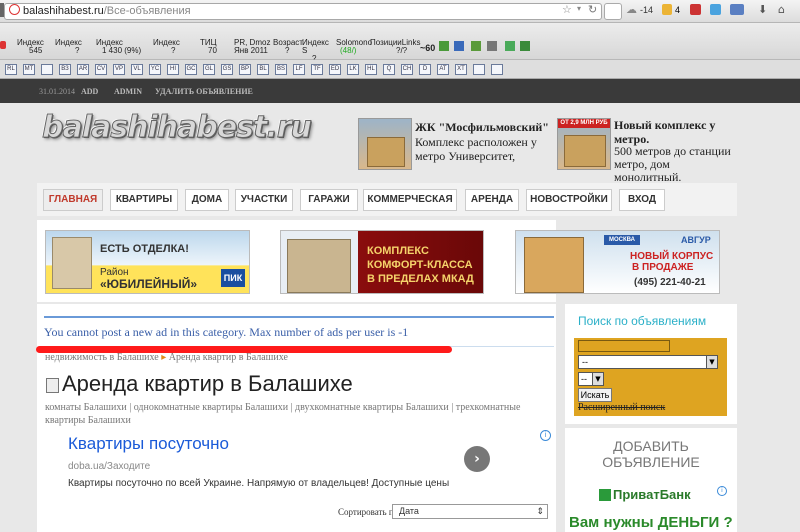 The width and height of the screenshot is (800, 532). What do you see at coordinates (253, 47) in the screenshot?
I see `seo-item-5: PR, Dmoz Янв 2011` at bounding box center [253, 47].